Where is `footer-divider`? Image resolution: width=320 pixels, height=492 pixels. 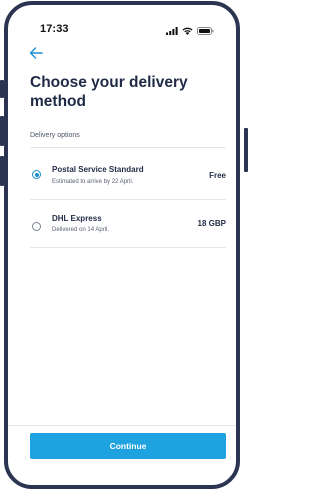
footer-divider is located at coordinates (122, 425).